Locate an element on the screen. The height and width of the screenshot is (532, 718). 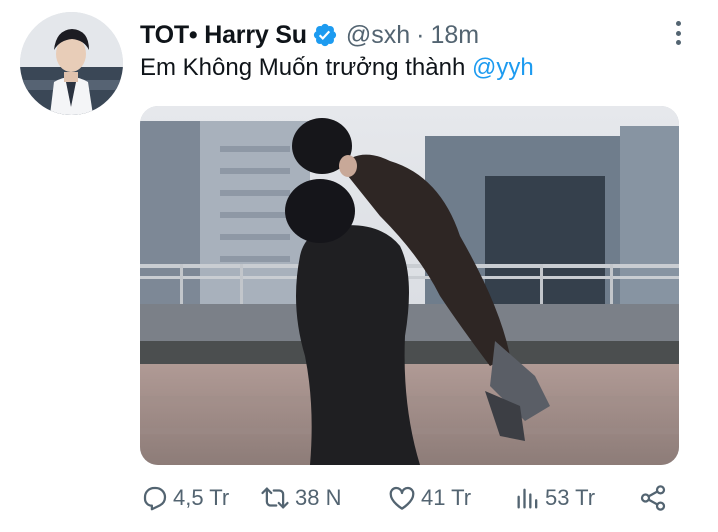
views-count: 53 Tr is located at coordinates (570, 497).